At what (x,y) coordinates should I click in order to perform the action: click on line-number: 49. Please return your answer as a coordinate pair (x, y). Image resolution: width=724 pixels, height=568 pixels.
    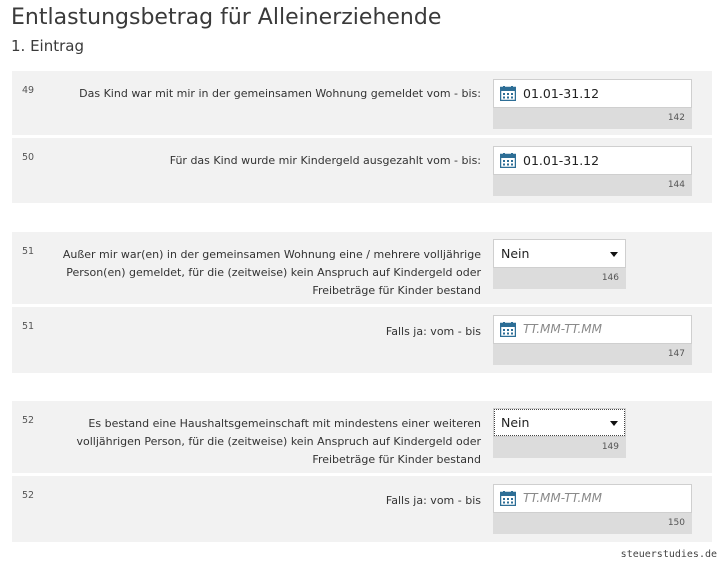
    Looking at the image, I should click on (28, 90).